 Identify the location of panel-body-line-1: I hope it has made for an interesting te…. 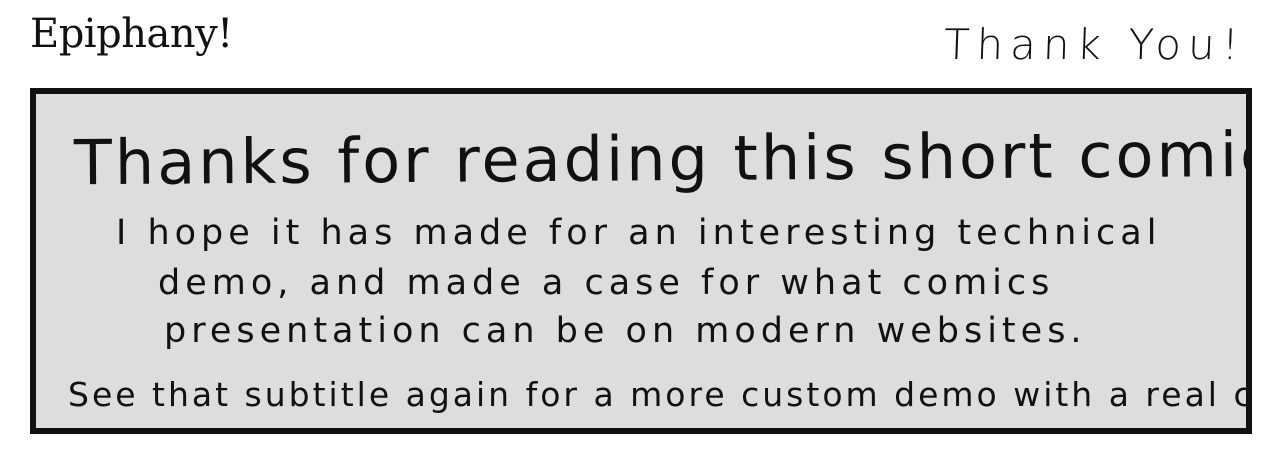
(639, 233).